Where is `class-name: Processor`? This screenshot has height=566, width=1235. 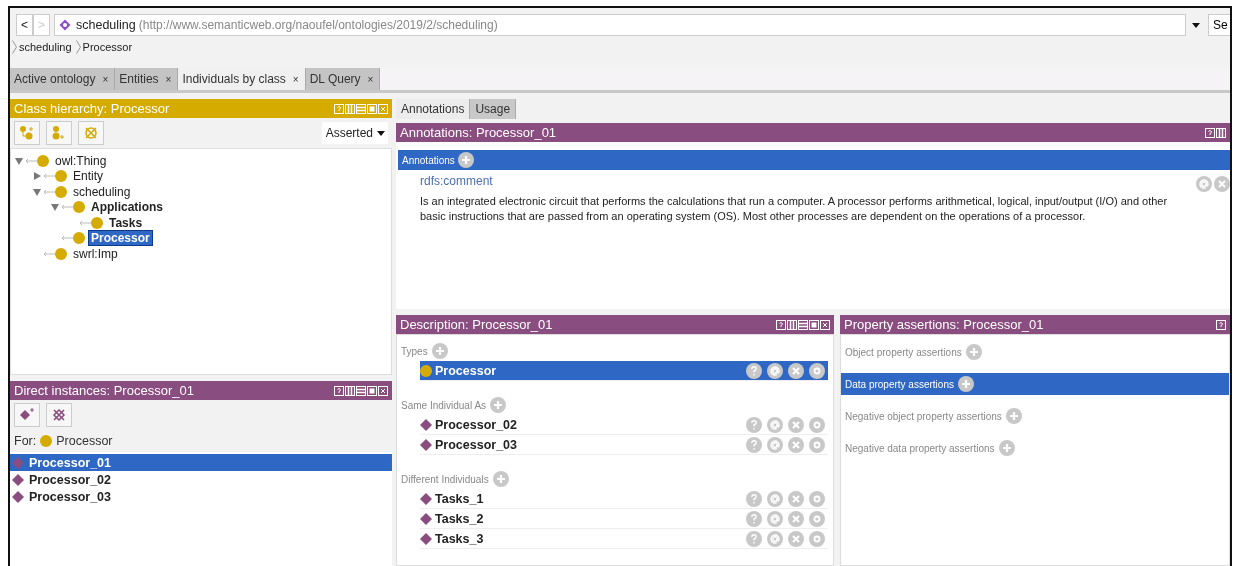 class-name: Processor is located at coordinates (84, 441).